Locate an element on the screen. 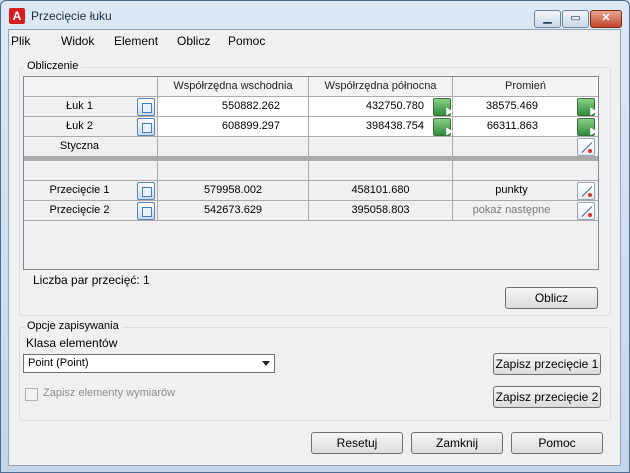 The height and width of the screenshot is (473, 630). close-button: Zamknij is located at coordinates (457, 443).